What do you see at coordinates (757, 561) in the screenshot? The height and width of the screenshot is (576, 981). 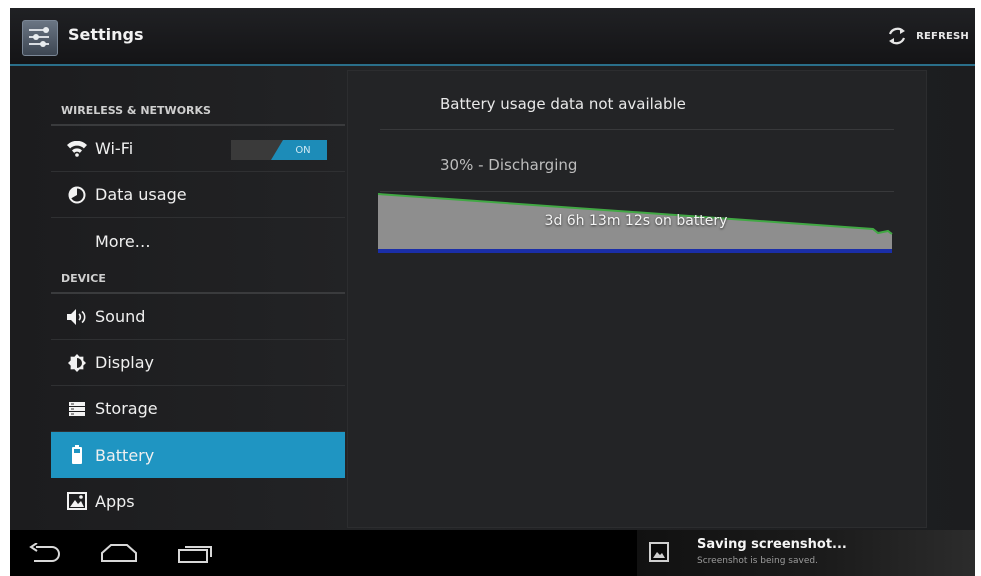 I see `notification-subtitle: Screenshot is being saved.` at bounding box center [757, 561].